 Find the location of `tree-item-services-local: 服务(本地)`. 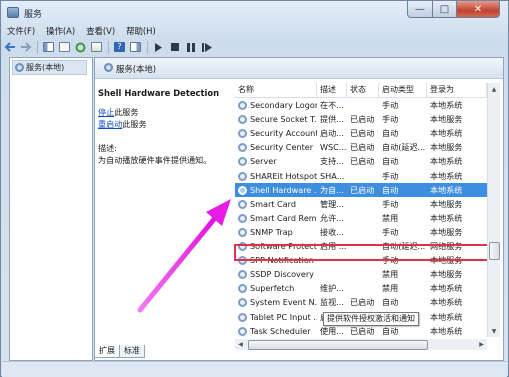

tree-item-services-local: 服务(本地) is located at coordinates (49, 67).